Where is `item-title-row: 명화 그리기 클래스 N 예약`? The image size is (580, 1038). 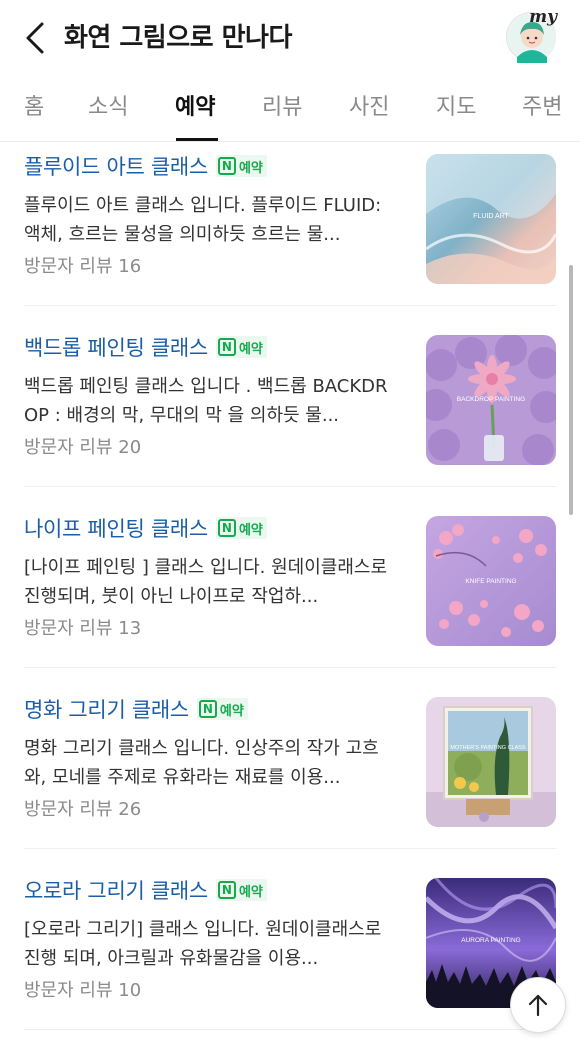 item-title-row: 명화 그리기 클래스 N 예약 is located at coordinates (136, 709).